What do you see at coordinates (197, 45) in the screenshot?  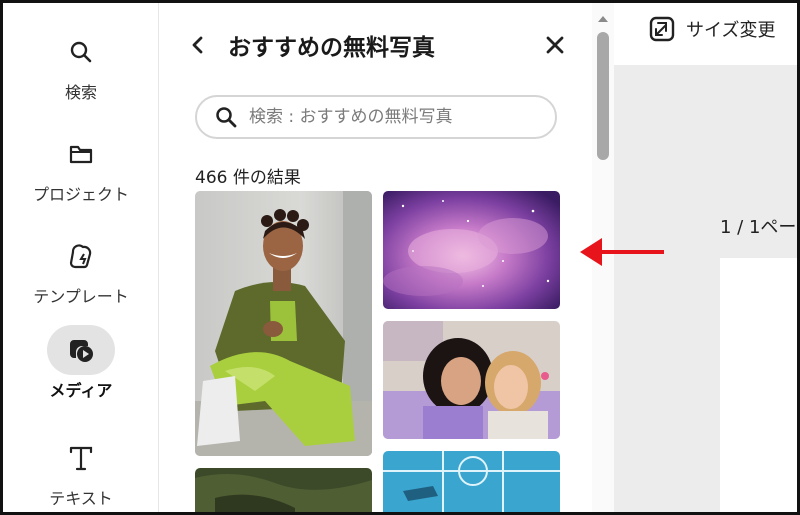 I see `chevron-left-icon` at bounding box center [197, 45].